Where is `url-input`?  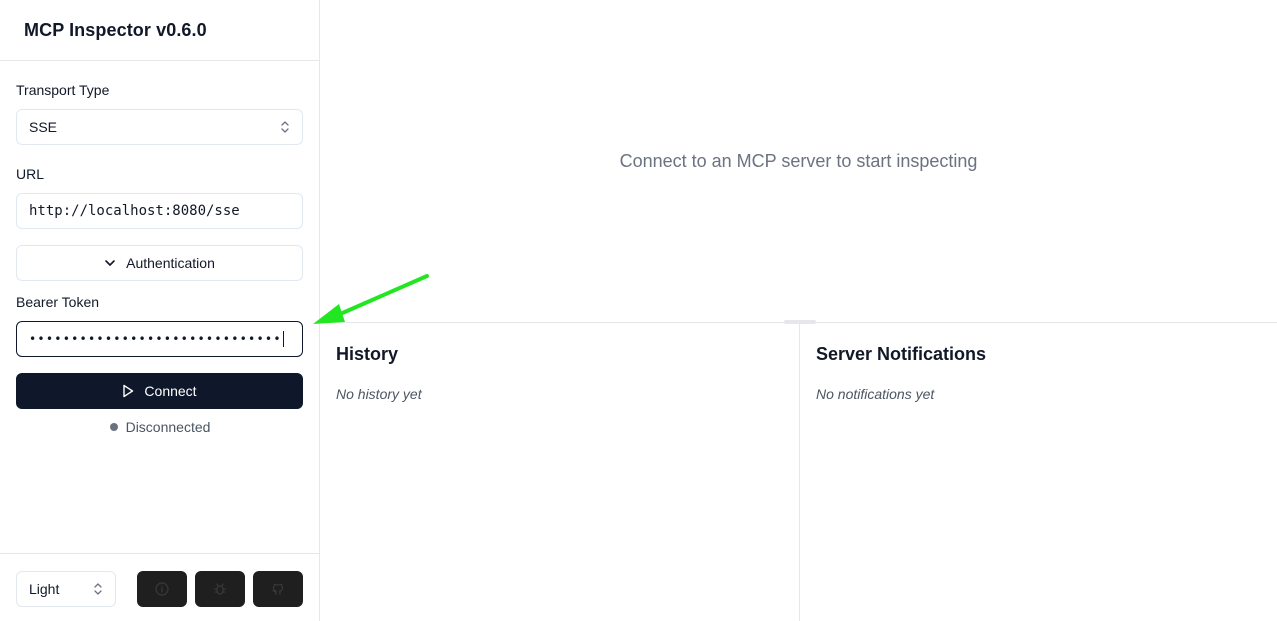 url-input is located at coordinates (159, 211).